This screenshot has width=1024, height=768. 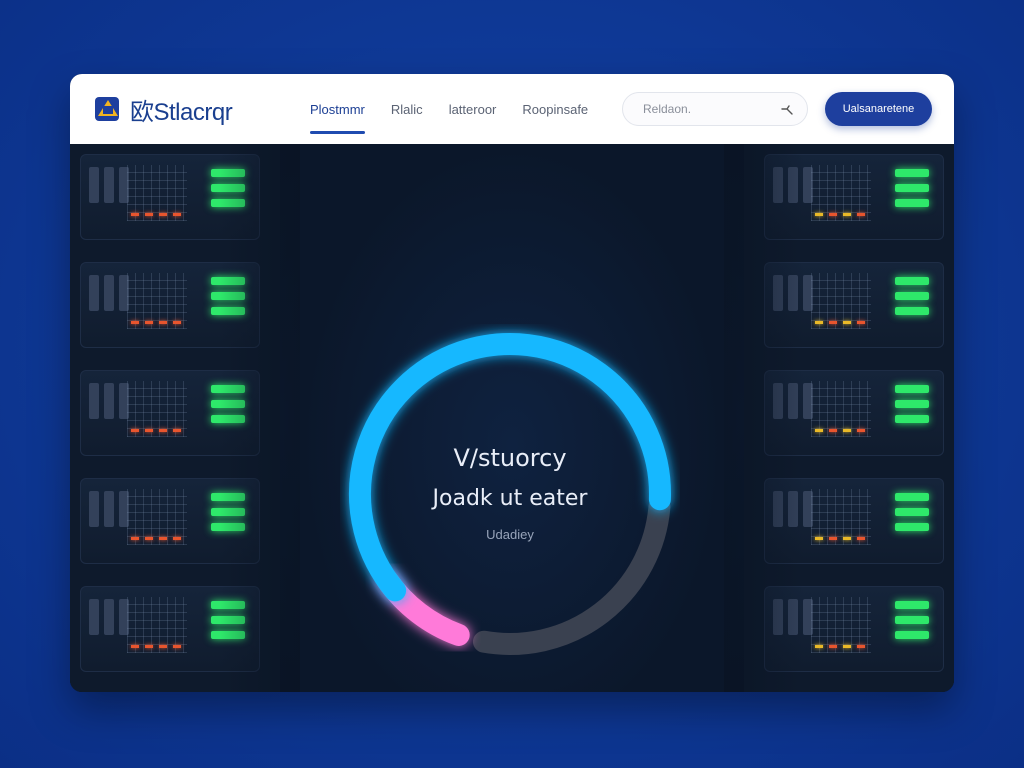 I want to click on primary-action-button: Ualsanaretene, so click(x=878, y=109).